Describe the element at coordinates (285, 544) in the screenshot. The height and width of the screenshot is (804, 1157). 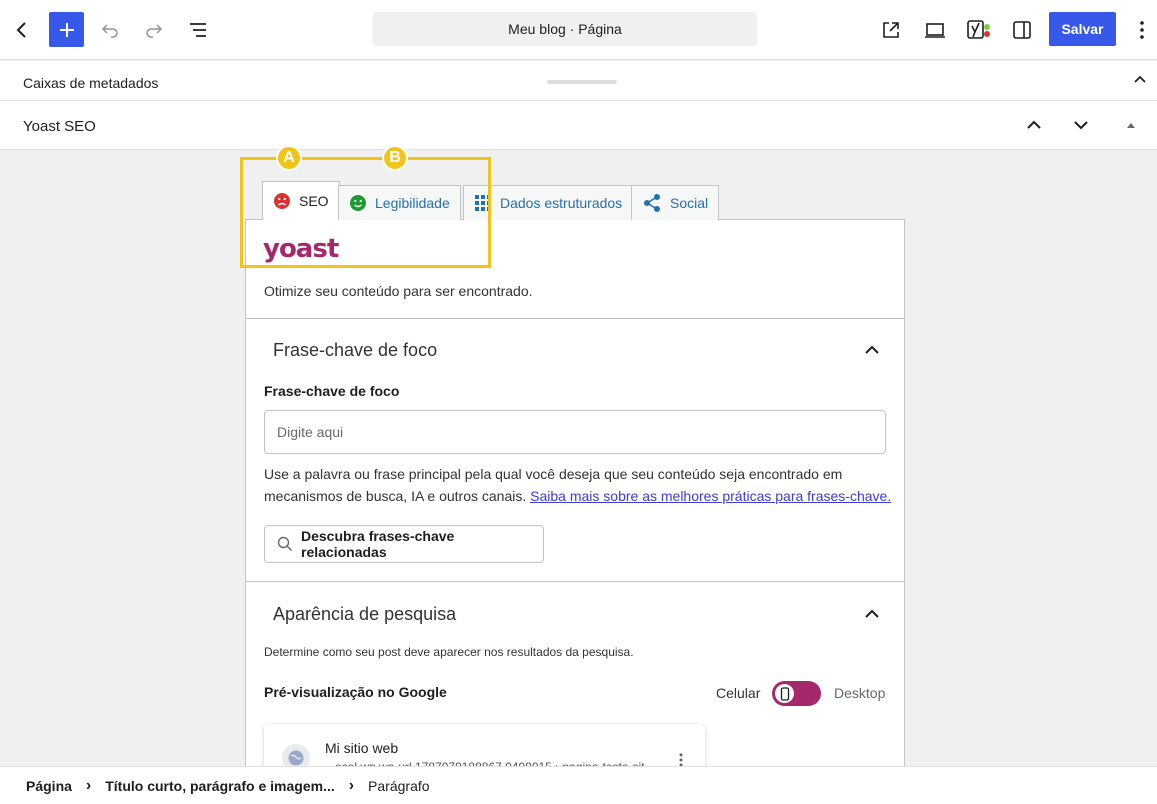
I see `search-icon` at that location.